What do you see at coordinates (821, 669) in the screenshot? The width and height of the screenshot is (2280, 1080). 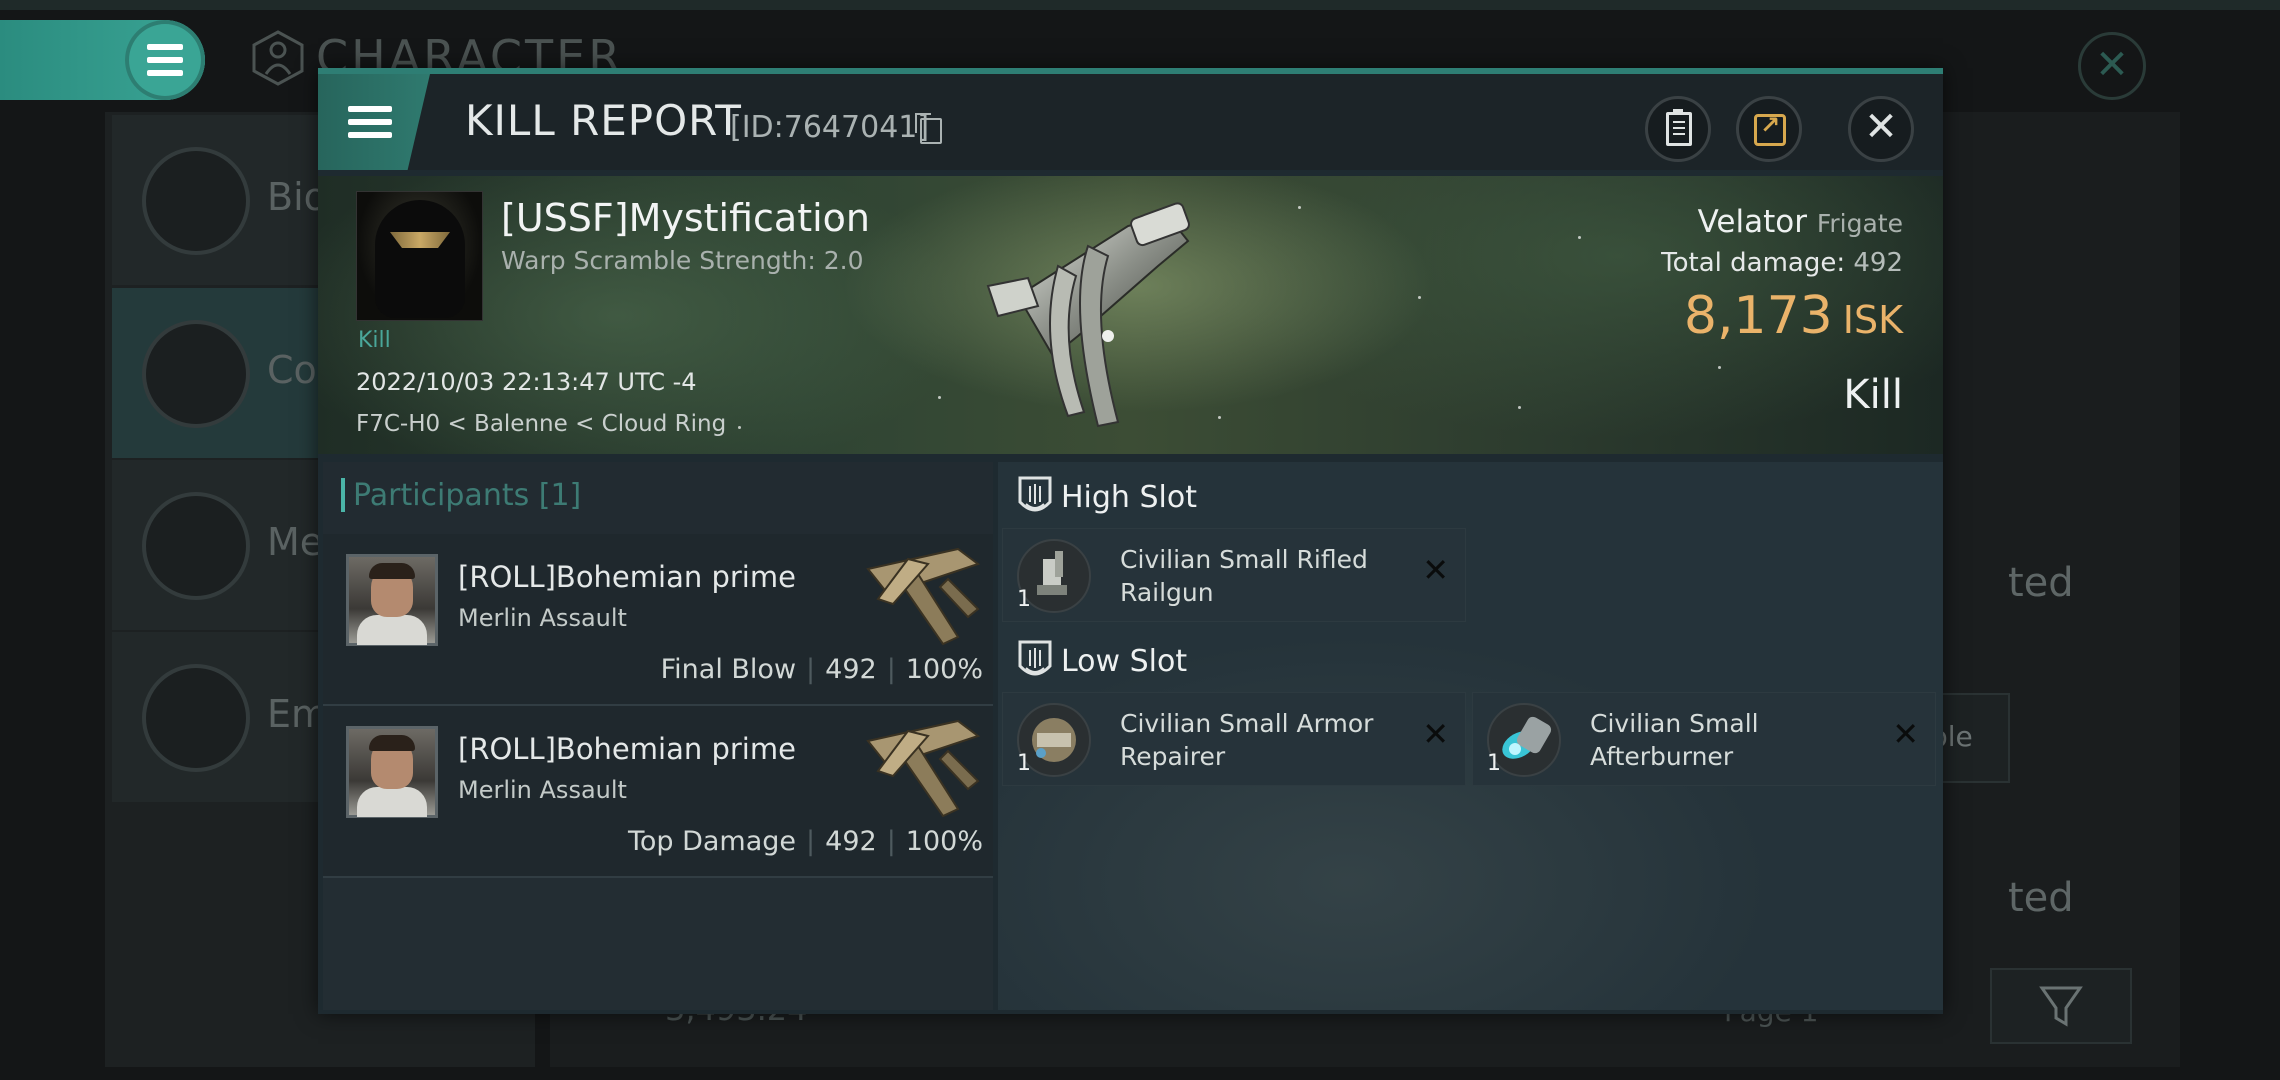 I see `participant-stats: Final Blow | 492 | 100%` at bounding box center [821, 669].